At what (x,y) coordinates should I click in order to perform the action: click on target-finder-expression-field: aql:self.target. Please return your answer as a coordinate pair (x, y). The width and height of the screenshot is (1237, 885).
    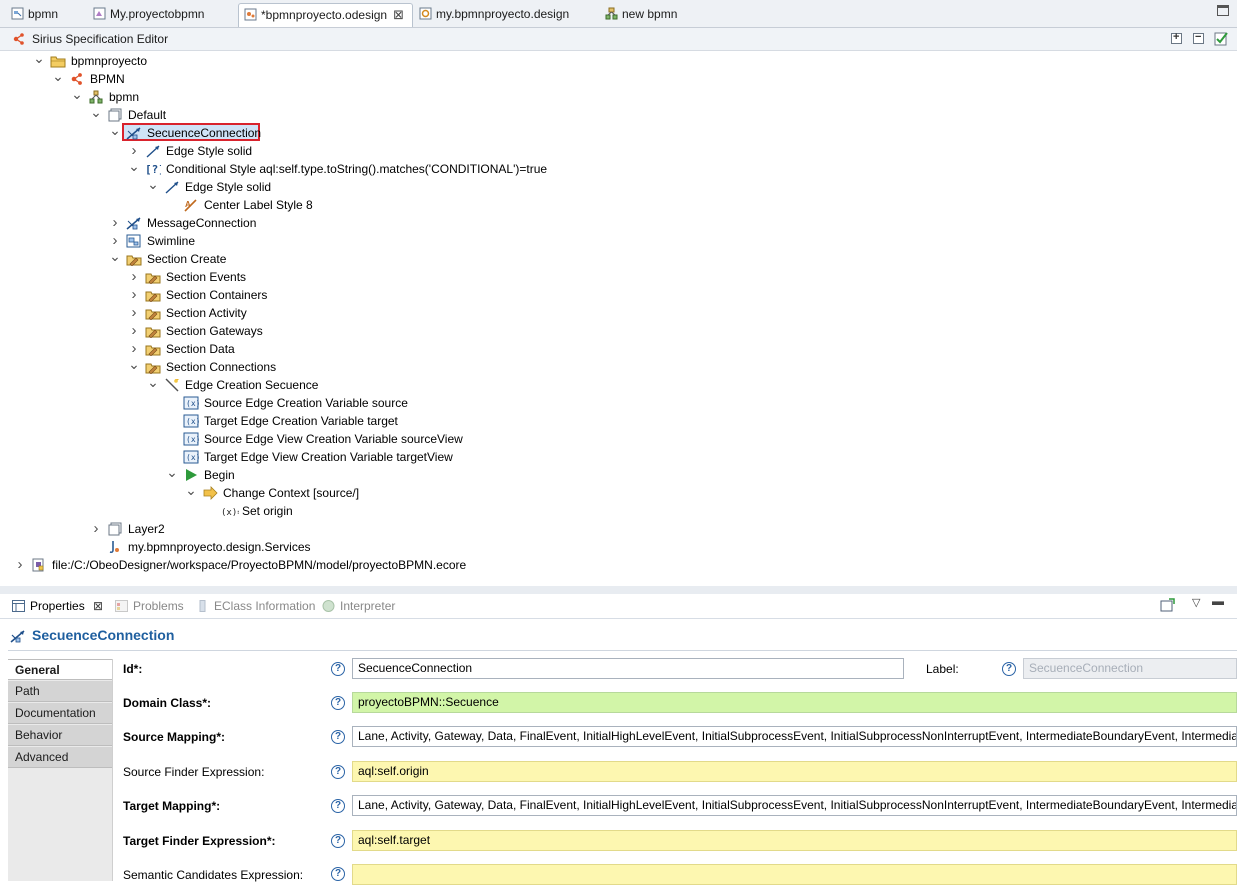
    Looking at the image, I should click on (794, 840).